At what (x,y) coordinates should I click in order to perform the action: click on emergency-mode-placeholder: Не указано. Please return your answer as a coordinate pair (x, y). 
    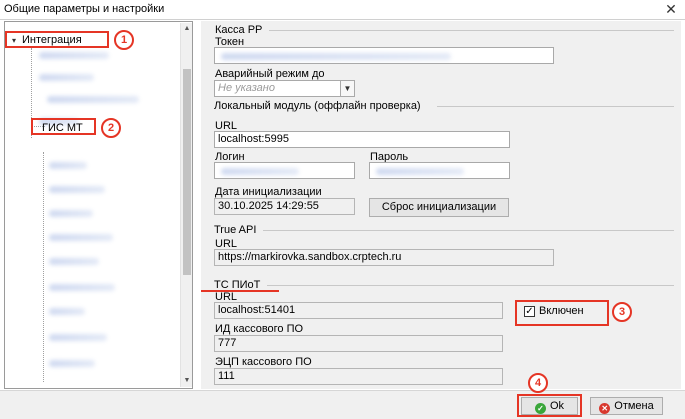
    Looking at the image, I should click on (246, 88).